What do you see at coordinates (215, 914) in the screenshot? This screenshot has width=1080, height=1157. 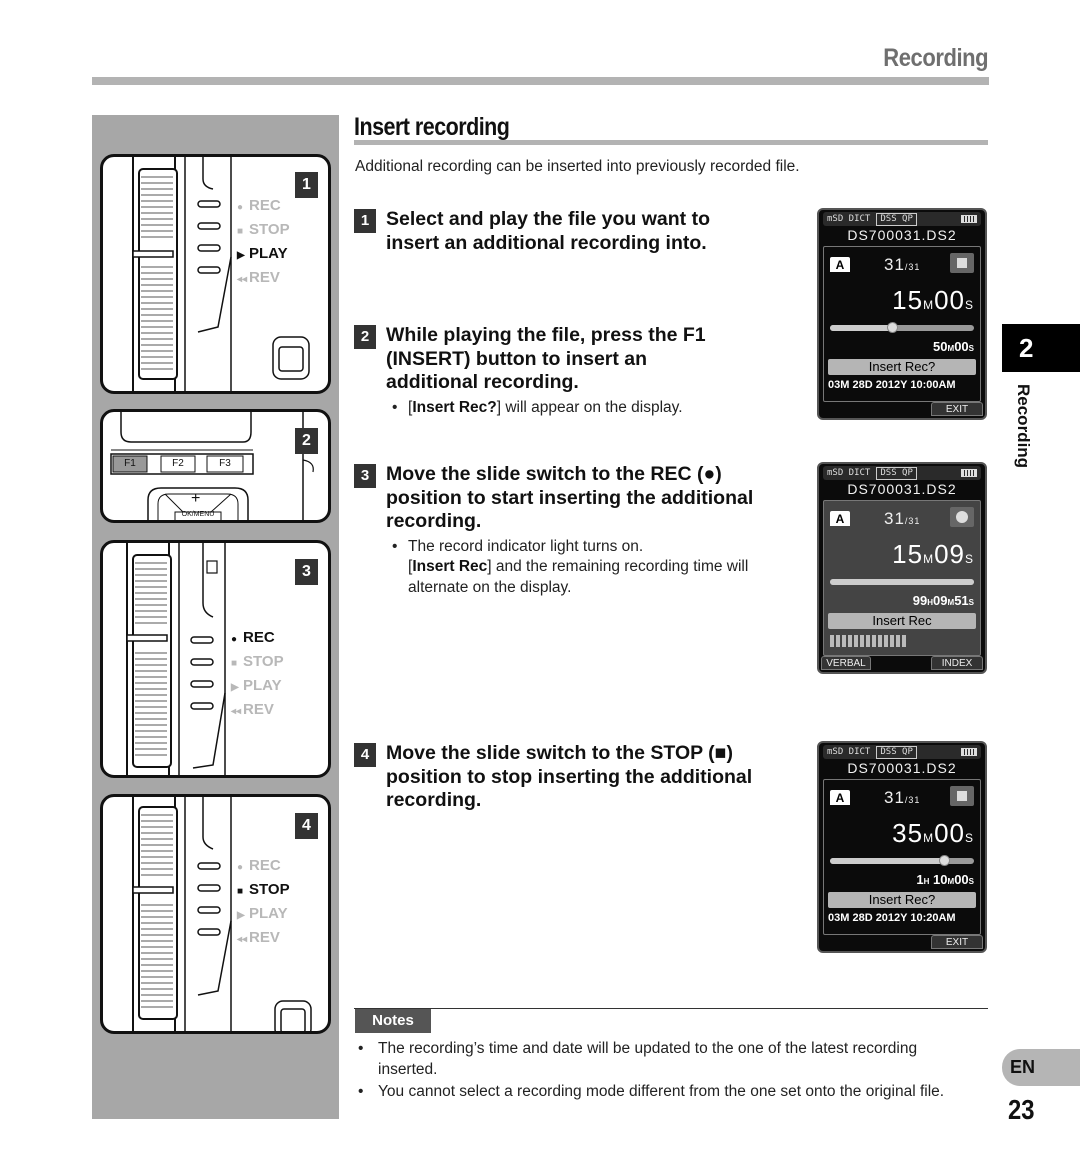 I see `illustration-step-4: 4 ● REC ■ STOP ▶ PLAY ◂◂ REV` at bounding box center [215, 914].